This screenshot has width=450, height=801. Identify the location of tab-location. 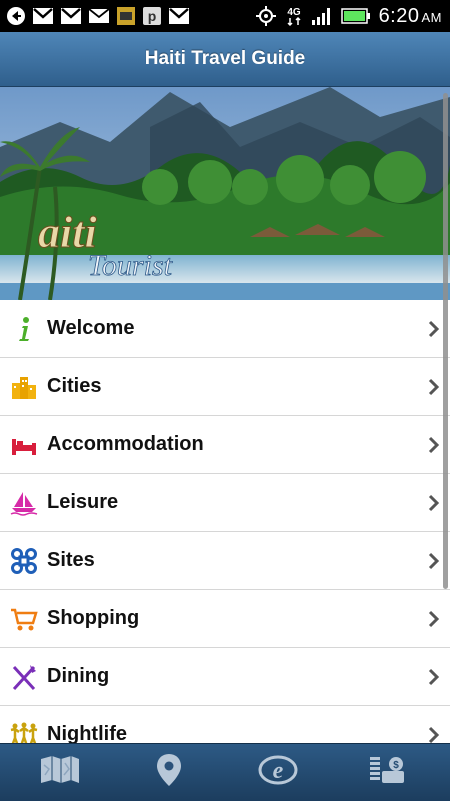
(169, 772).